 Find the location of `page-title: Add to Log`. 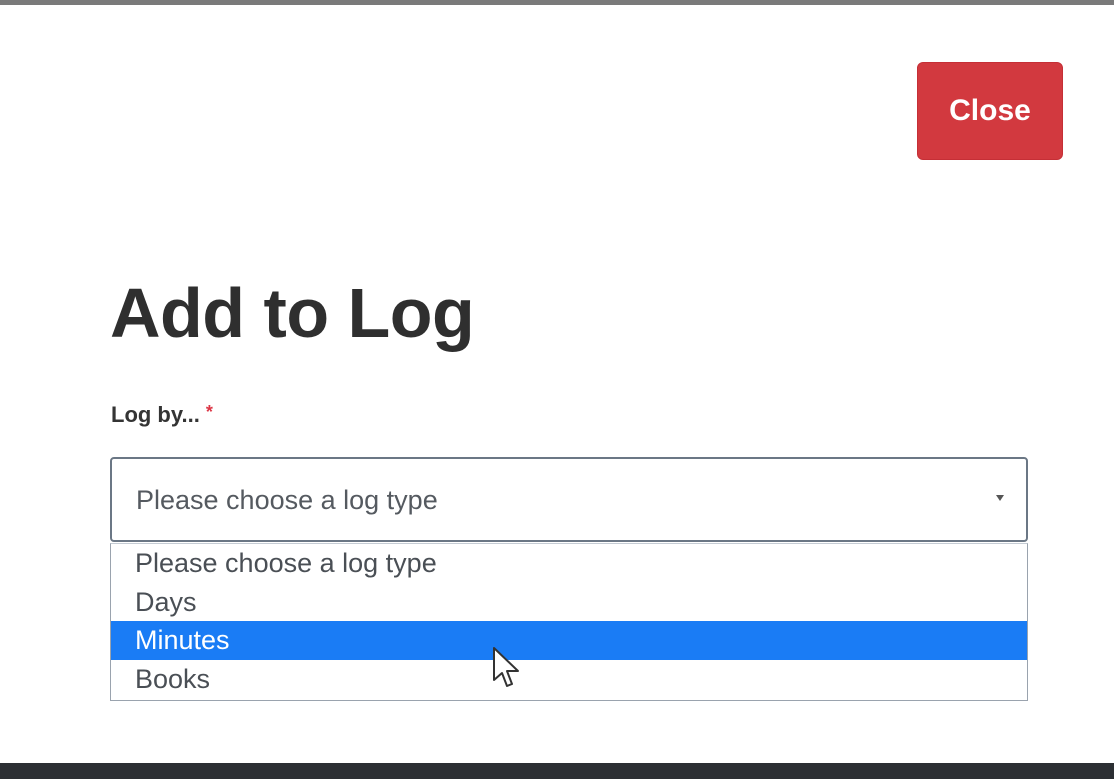

page-title: Add to Log is located at coordinates (292, 313).